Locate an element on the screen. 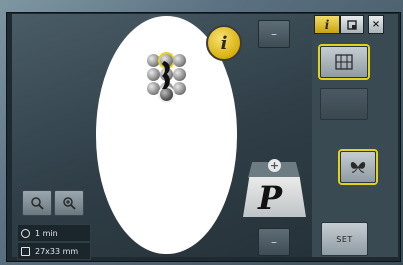 This screenshot has height=265, width=403. set-button: SET is located at coordinates (344, 239).